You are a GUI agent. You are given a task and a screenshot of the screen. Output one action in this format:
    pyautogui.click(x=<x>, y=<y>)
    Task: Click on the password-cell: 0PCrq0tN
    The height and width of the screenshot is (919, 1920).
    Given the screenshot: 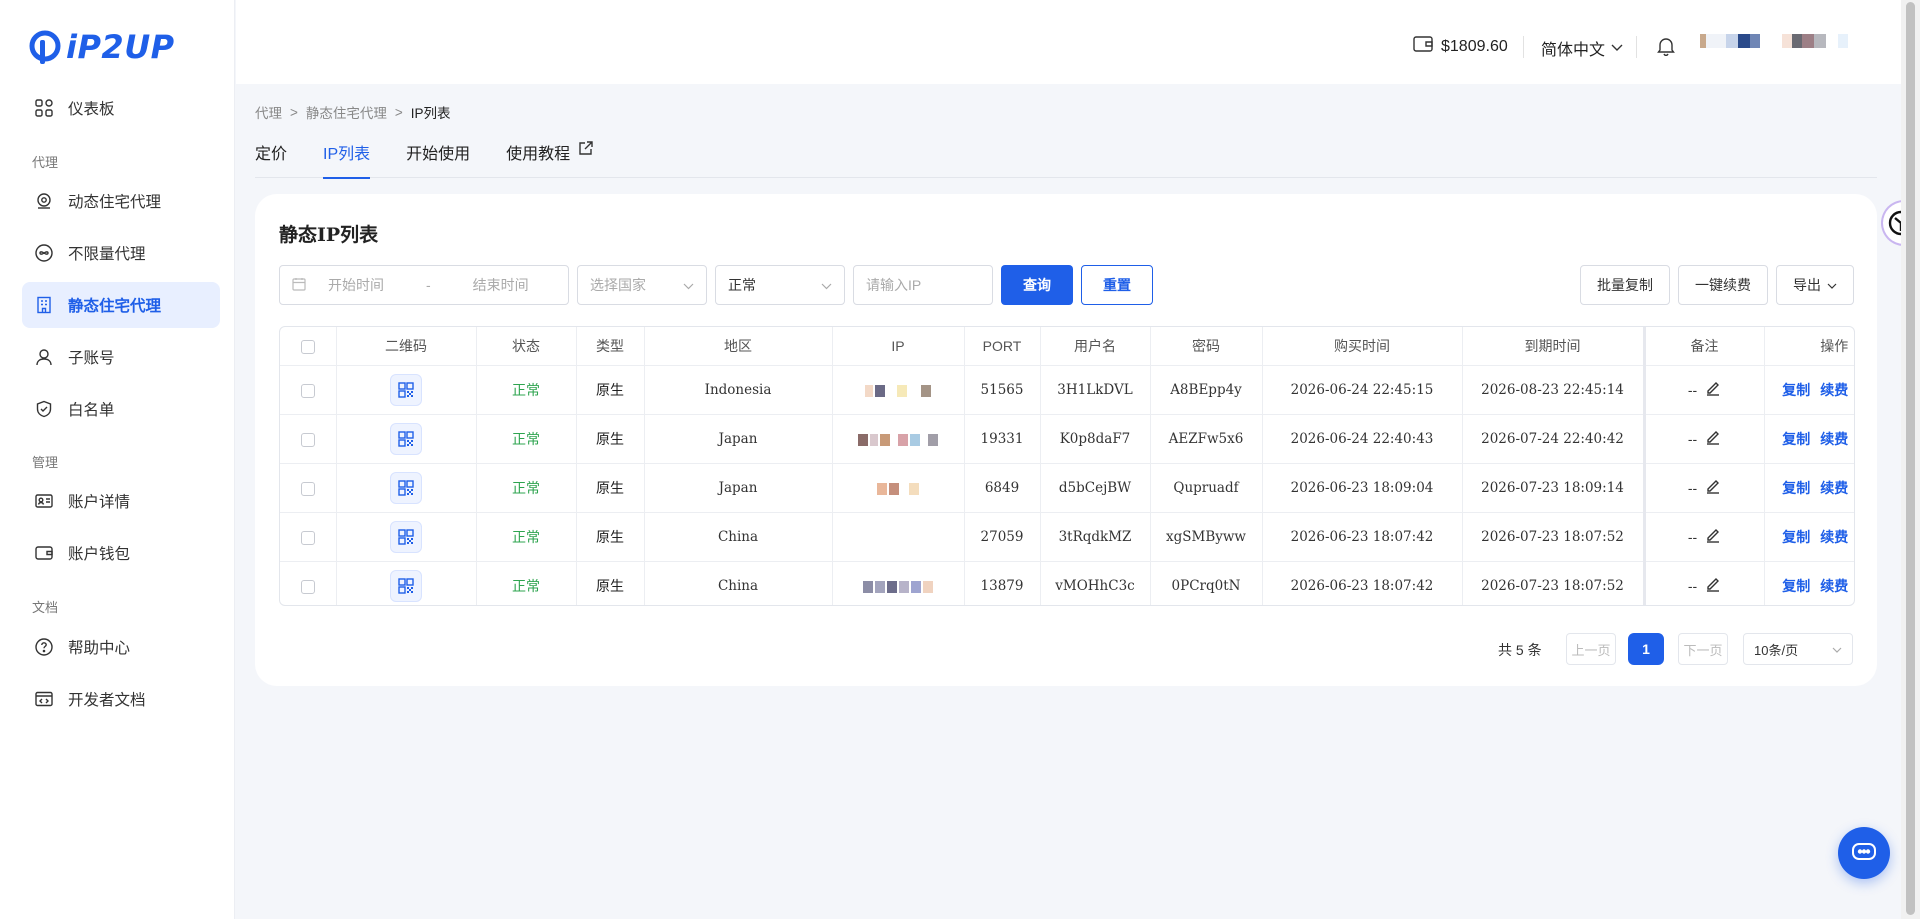 What is the action you would take?
    pyautogui.click(x=1206, y=583)
    